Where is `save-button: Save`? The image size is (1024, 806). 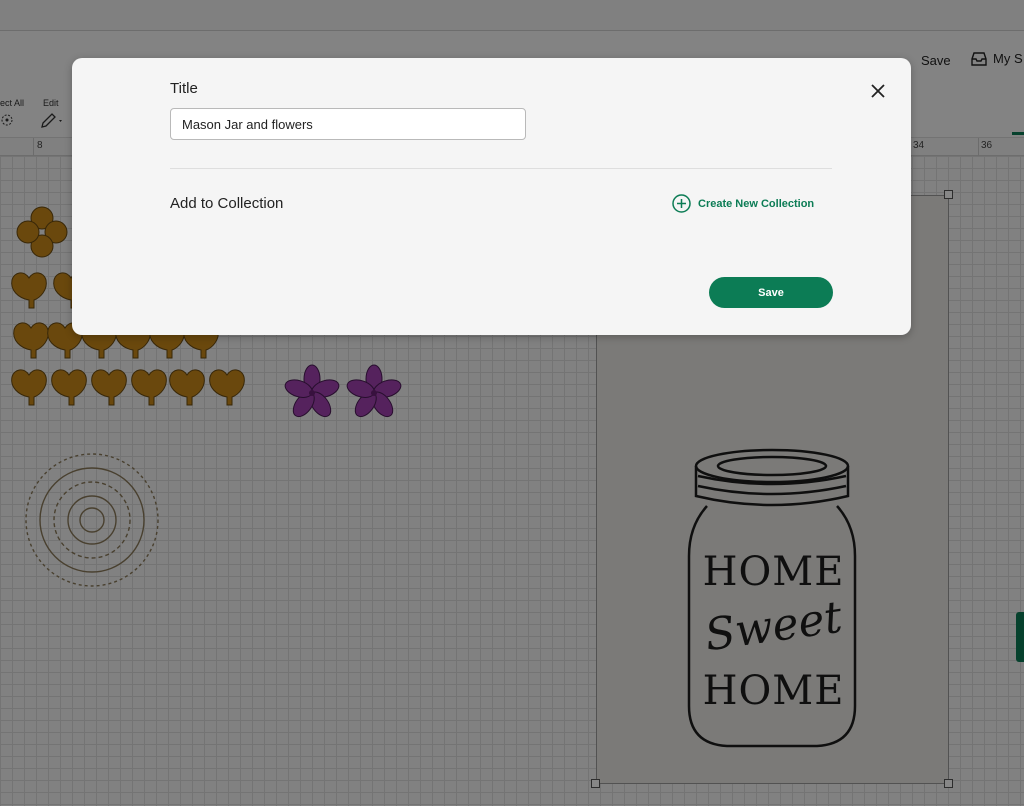
save-button: Save is located at coordinates (771, 292).